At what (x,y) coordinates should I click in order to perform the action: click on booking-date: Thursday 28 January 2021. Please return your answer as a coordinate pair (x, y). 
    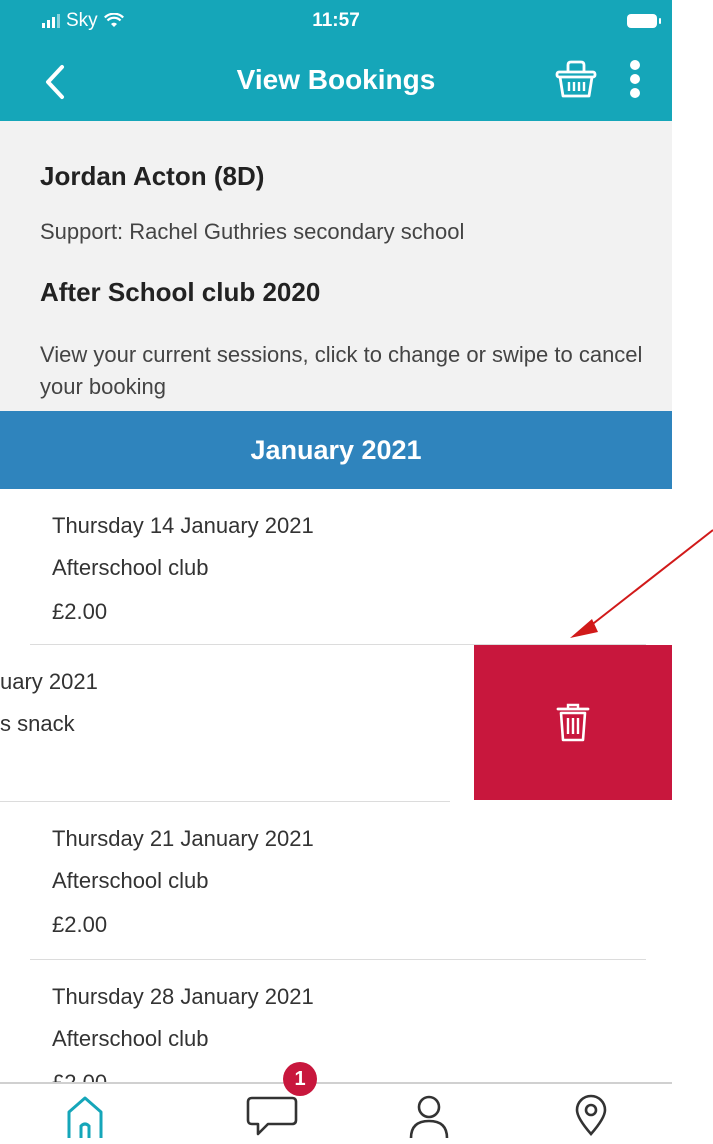
    Looking at the image, I should click on (183, 996).